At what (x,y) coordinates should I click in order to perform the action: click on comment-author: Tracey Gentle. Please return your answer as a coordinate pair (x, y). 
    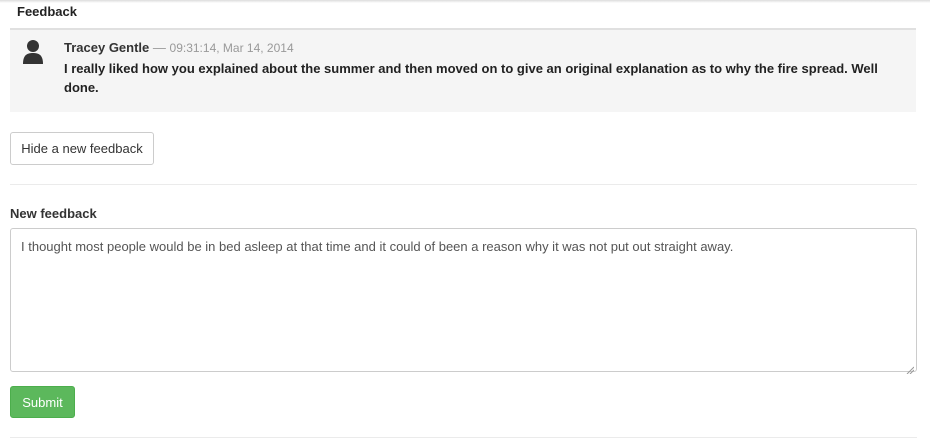
    Looking at the image, I should click on (107, 47).